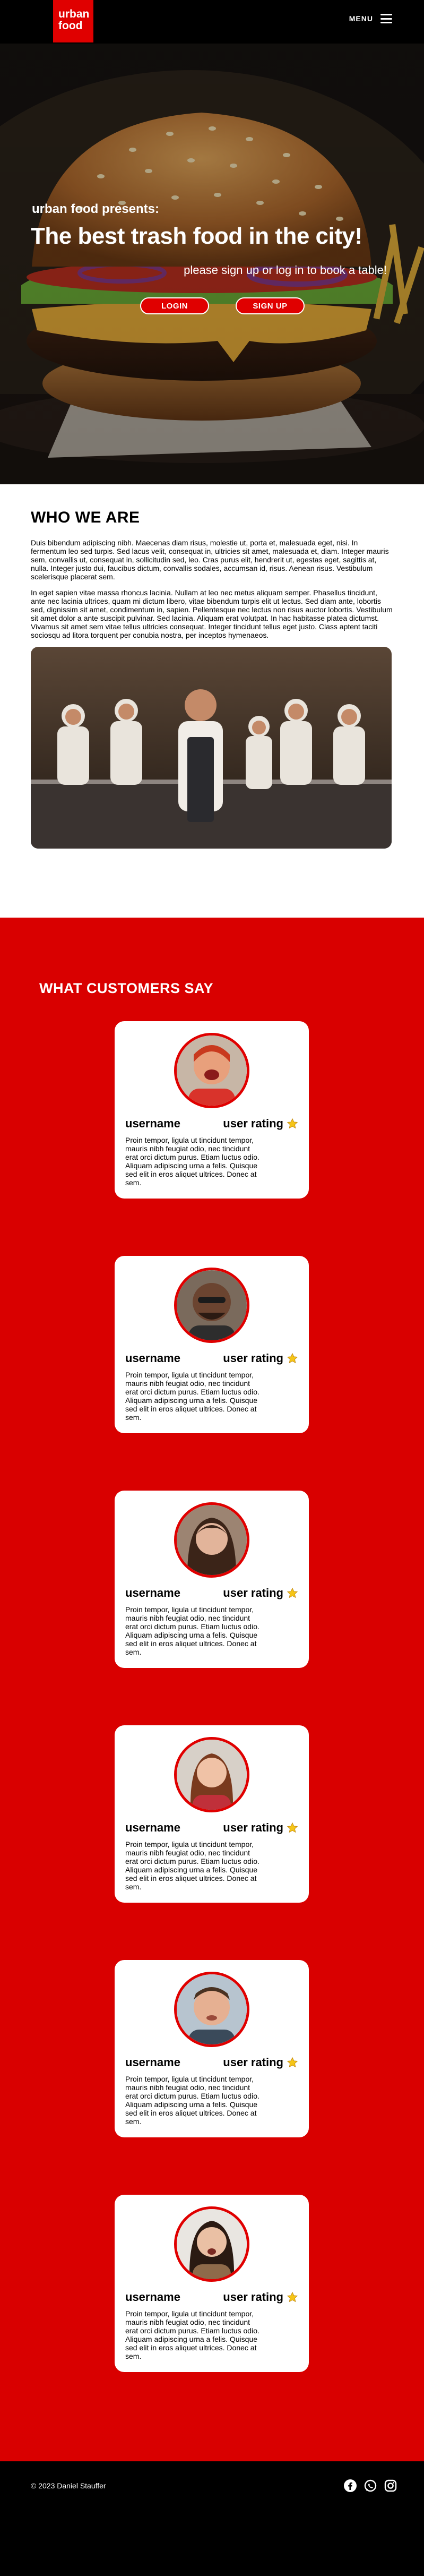  I want to click on top-nav: urban food MENU, so click(212, 22).